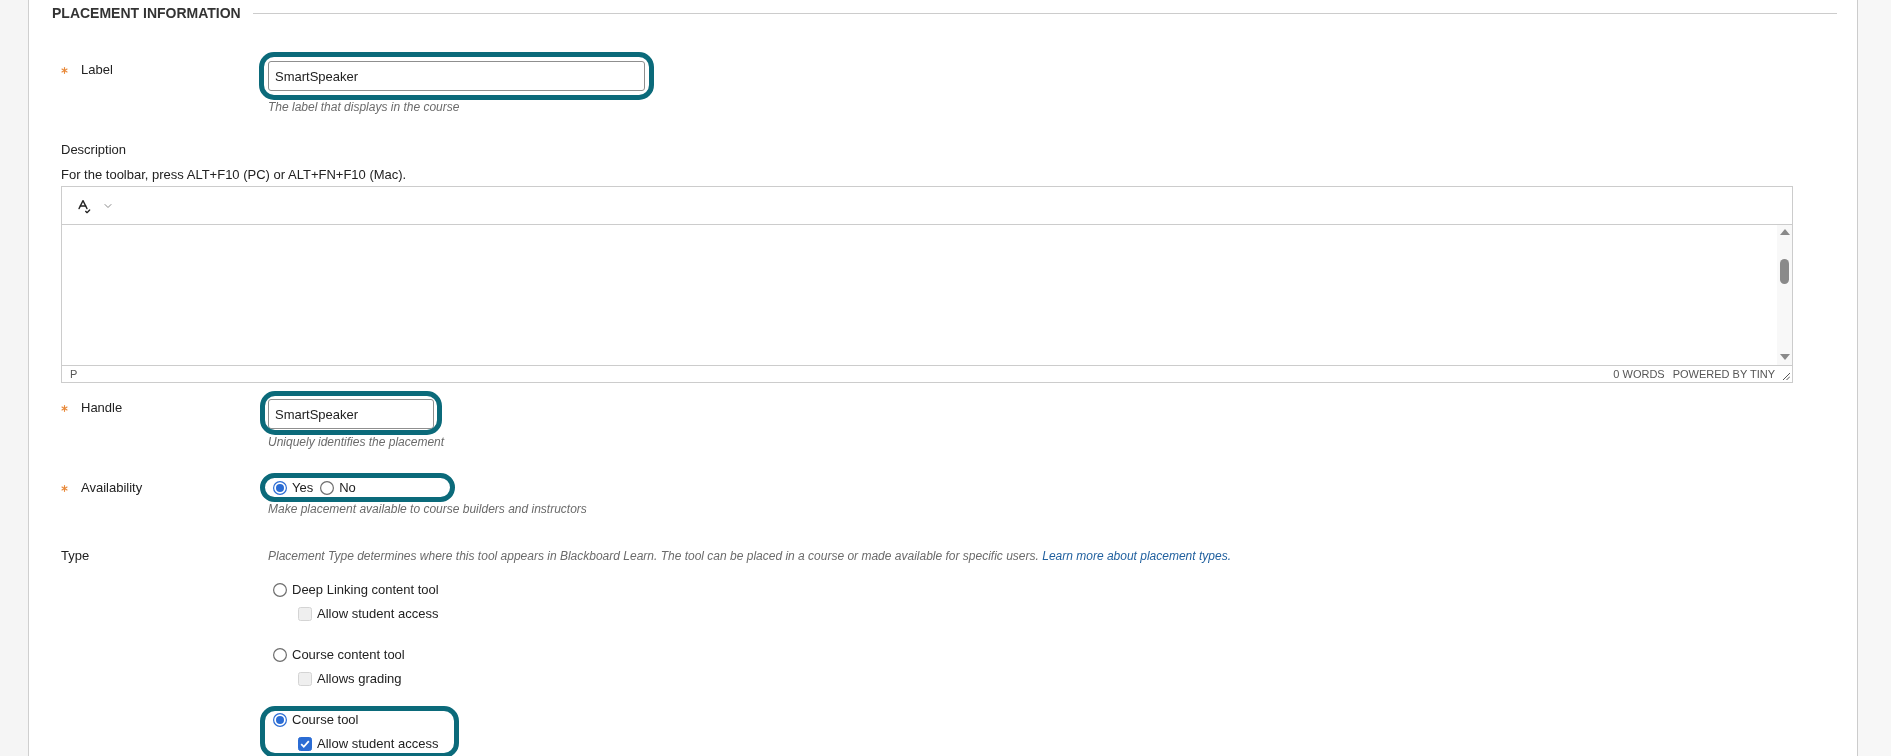 The image size is (1891, 756). What do you see at coordinates (356, 442) in the screenshot?
I see `field-hint: Uniquely identifies the placement` at bounding box center [356, 442].